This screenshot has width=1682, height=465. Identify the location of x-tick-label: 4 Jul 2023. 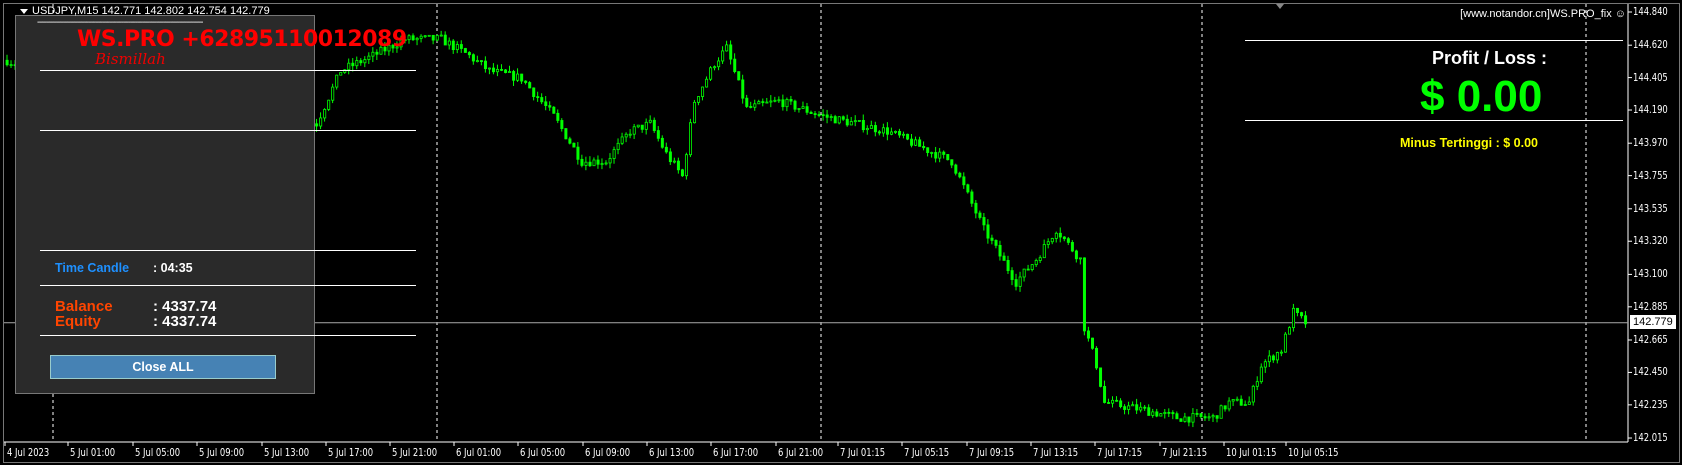
(28, 452).